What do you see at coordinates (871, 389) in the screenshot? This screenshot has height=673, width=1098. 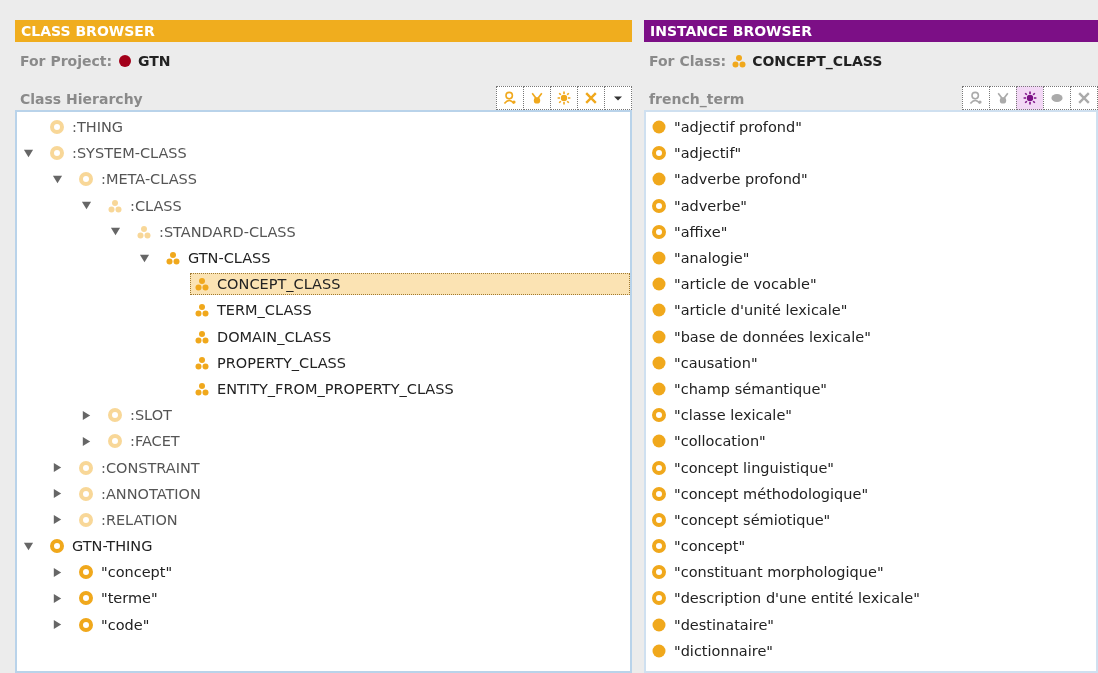 I see `instance-item: "champ sémantique"` at bounding box center [871, 389].